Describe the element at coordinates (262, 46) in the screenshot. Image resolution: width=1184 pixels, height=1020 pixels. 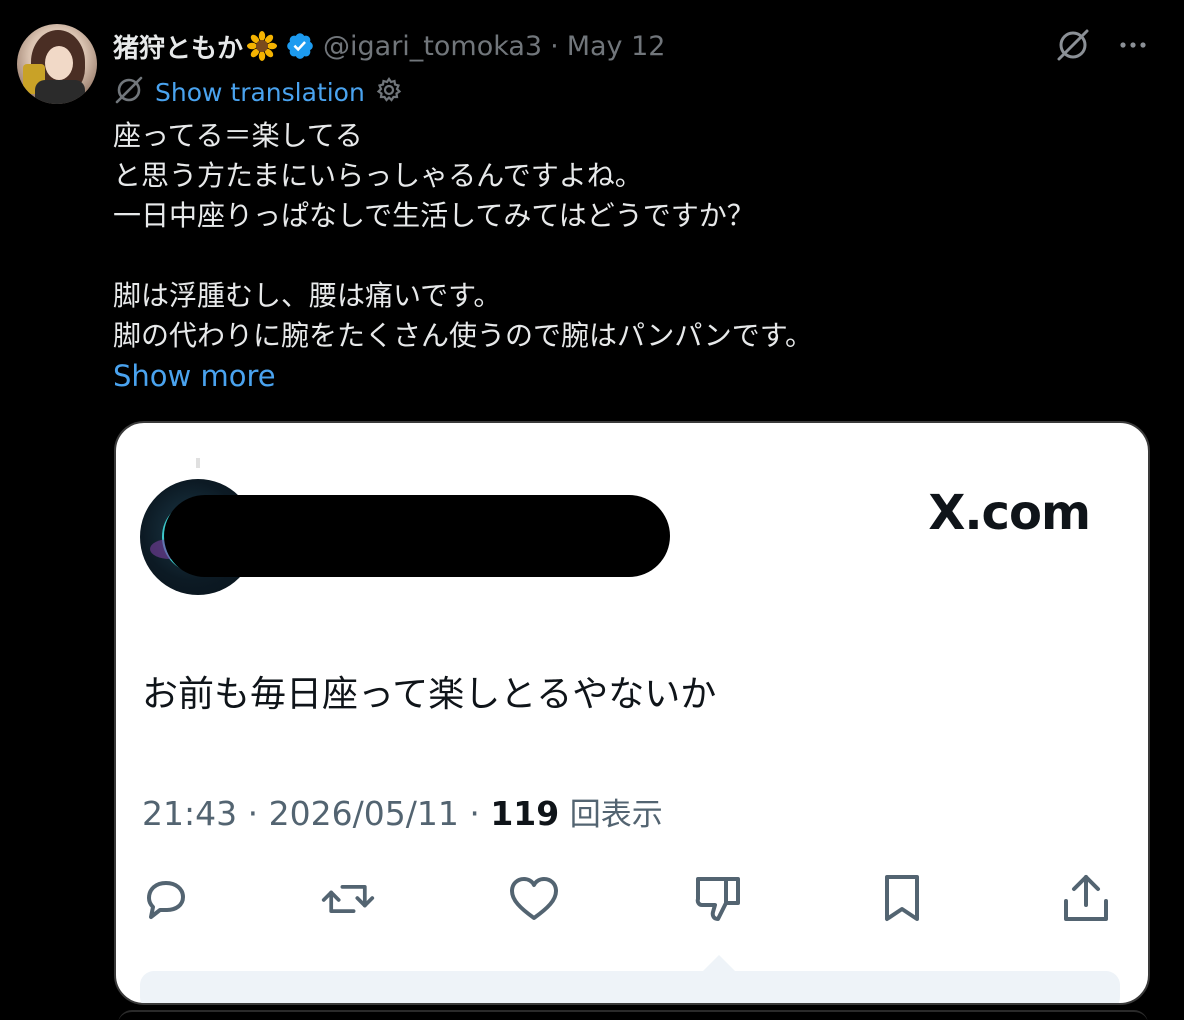
I see `sunflower-emoji-icon` at that location.